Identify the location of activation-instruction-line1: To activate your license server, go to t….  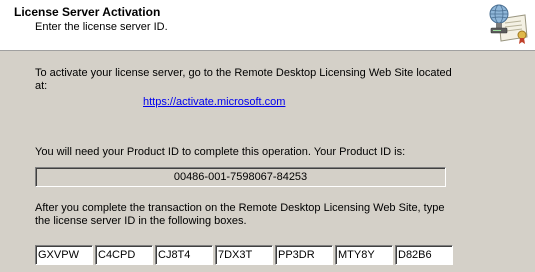
(243, 73).